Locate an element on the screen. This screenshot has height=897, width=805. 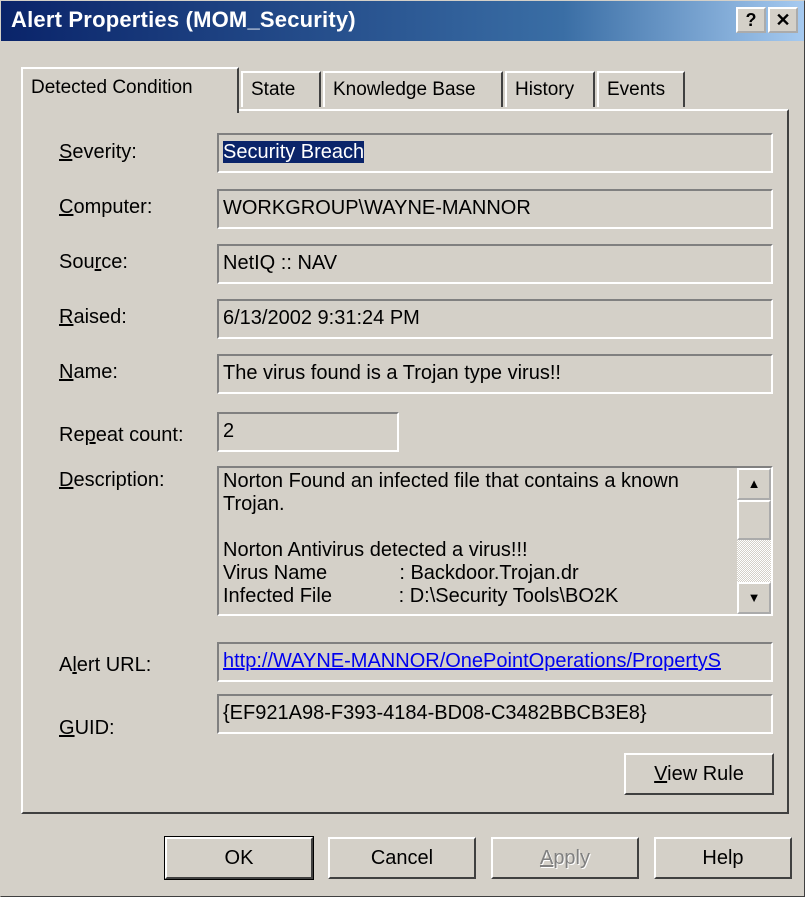
guid-field: {EF921A98-F393-4184-BD08-C3482BBCB3E8} is located at coordinates (495, 714).